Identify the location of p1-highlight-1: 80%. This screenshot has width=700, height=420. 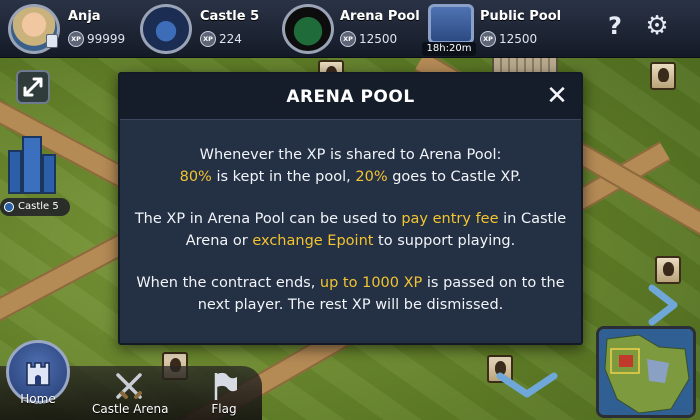
(195, 177).